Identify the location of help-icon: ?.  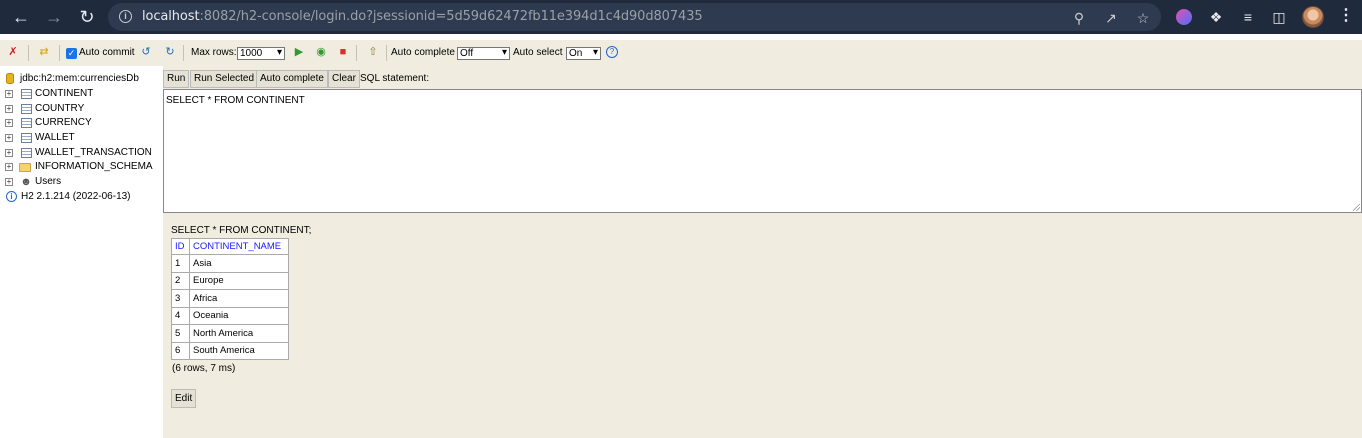
(612, 52).